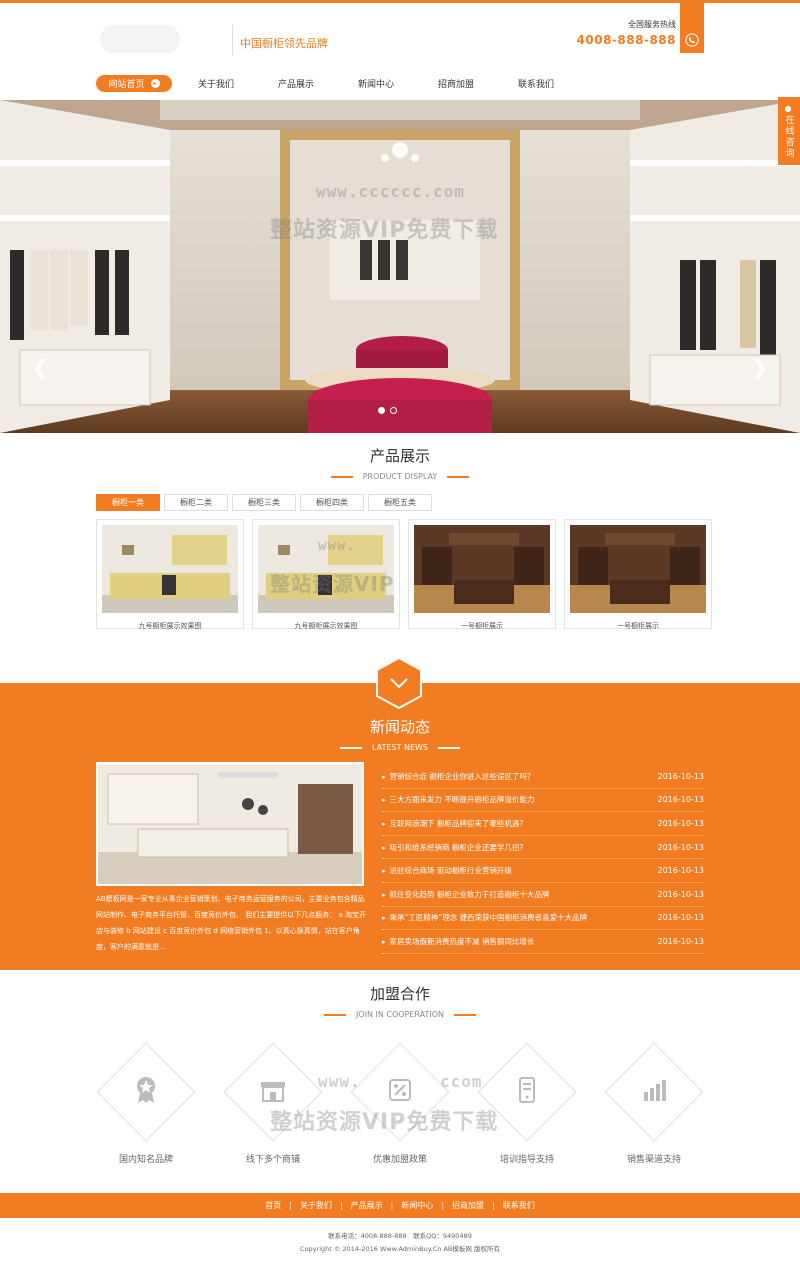 The height and width of the screenshot is (1268, 800). I want to click on chevron-left-icon: ❮, so click(40, 367).